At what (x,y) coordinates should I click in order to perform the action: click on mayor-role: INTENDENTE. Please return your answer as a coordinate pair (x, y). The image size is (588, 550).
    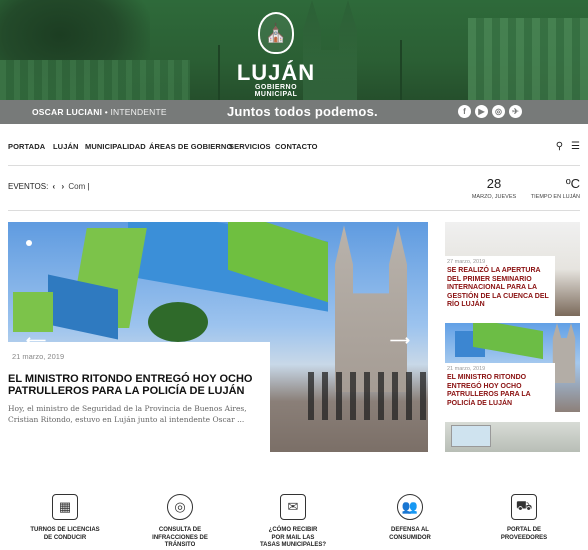
    Looking at the image, I should click on (138, 112).